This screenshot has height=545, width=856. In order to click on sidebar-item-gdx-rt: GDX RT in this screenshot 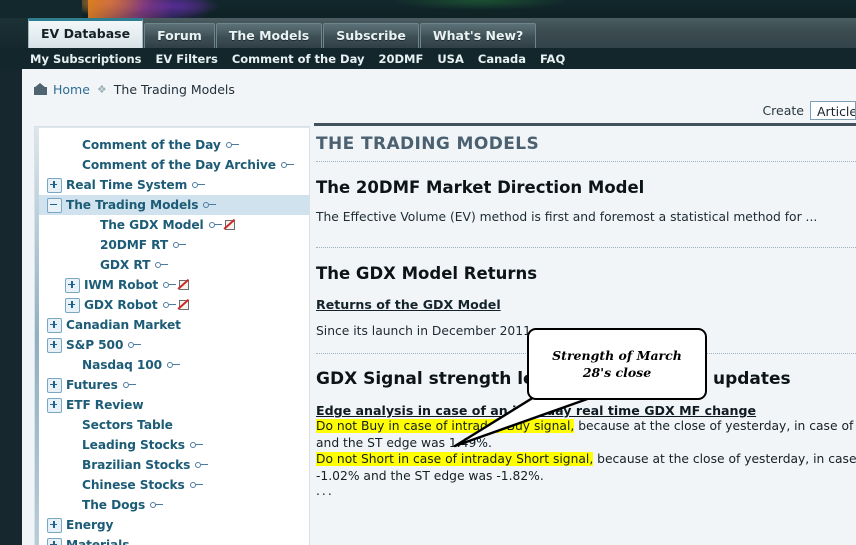, I will do `click(174, 265)`.